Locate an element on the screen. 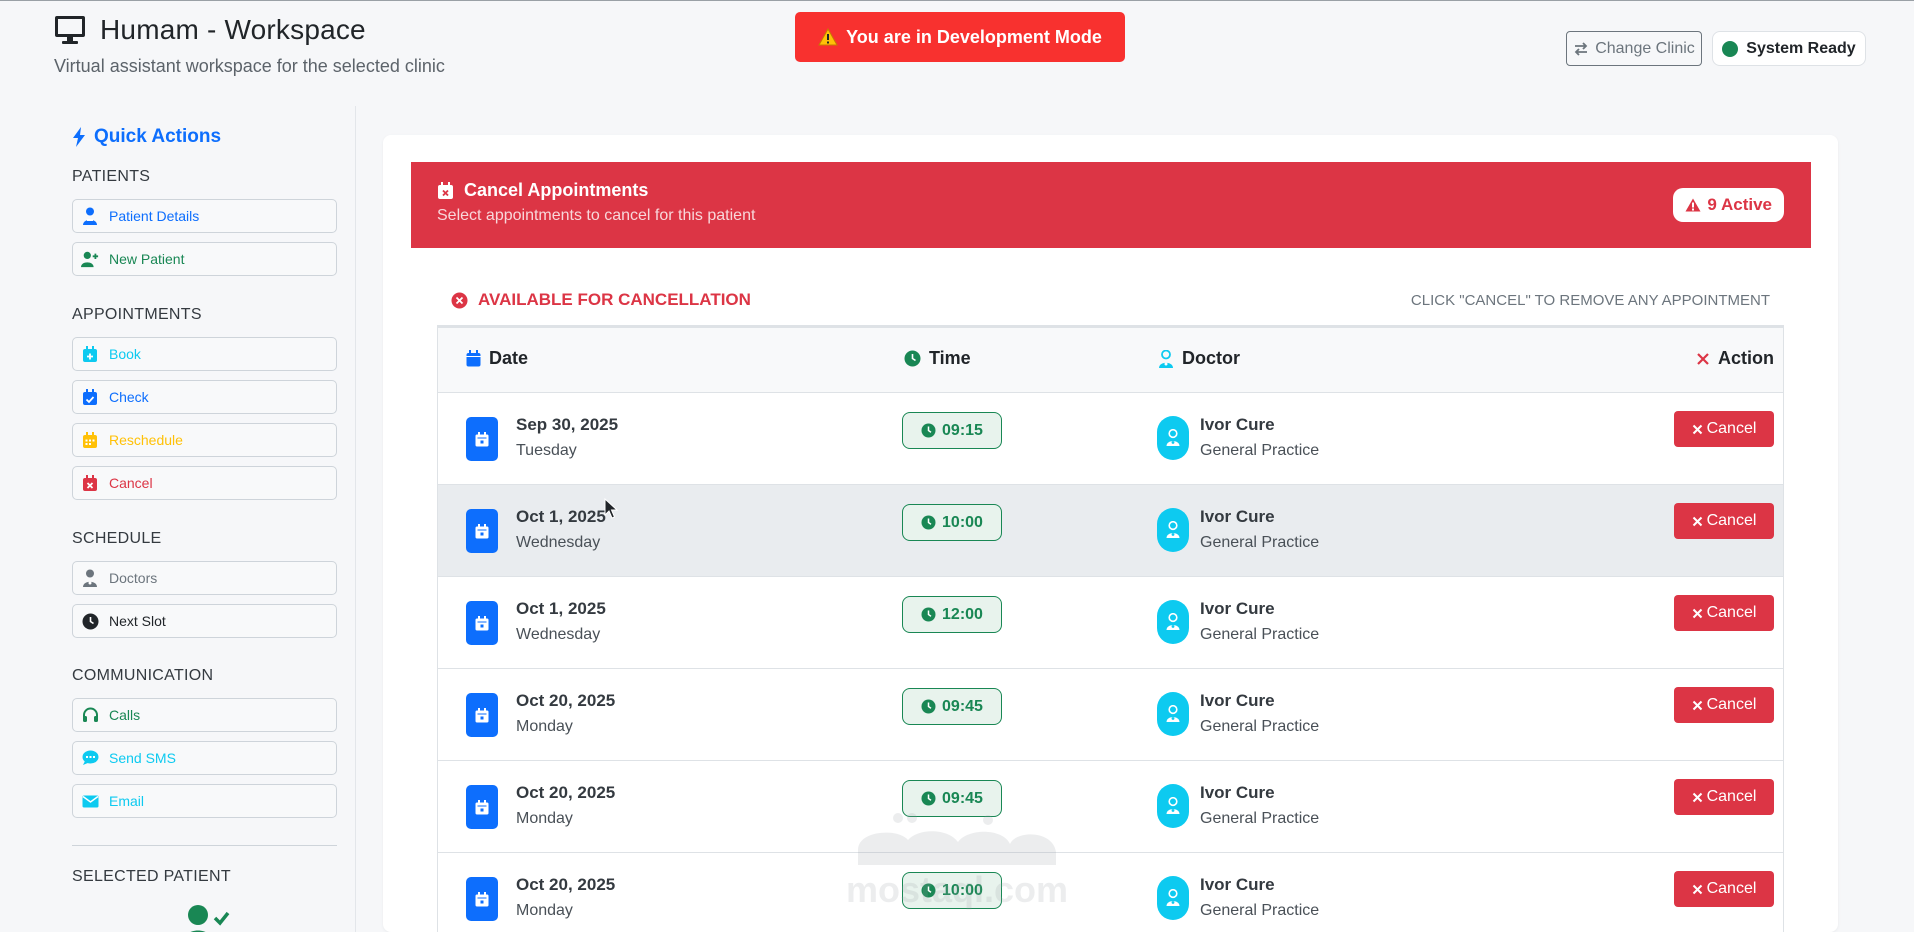  table-header: Date Time Doctor Action is located at coordinates (1110, 360).